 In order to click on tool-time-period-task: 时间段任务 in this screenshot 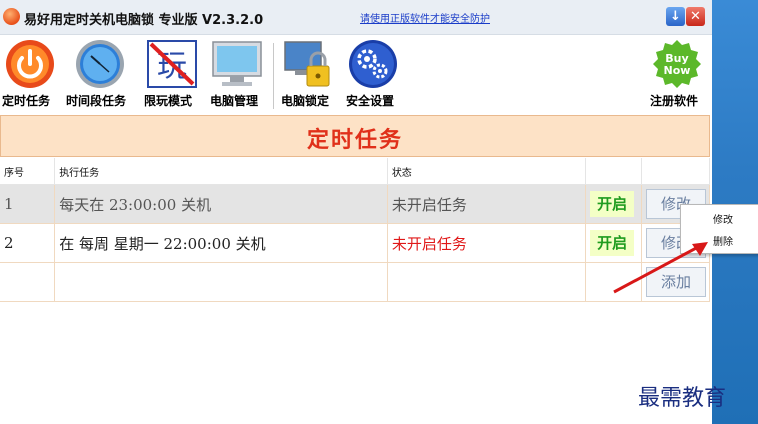, I will do `click(100, 74)`.